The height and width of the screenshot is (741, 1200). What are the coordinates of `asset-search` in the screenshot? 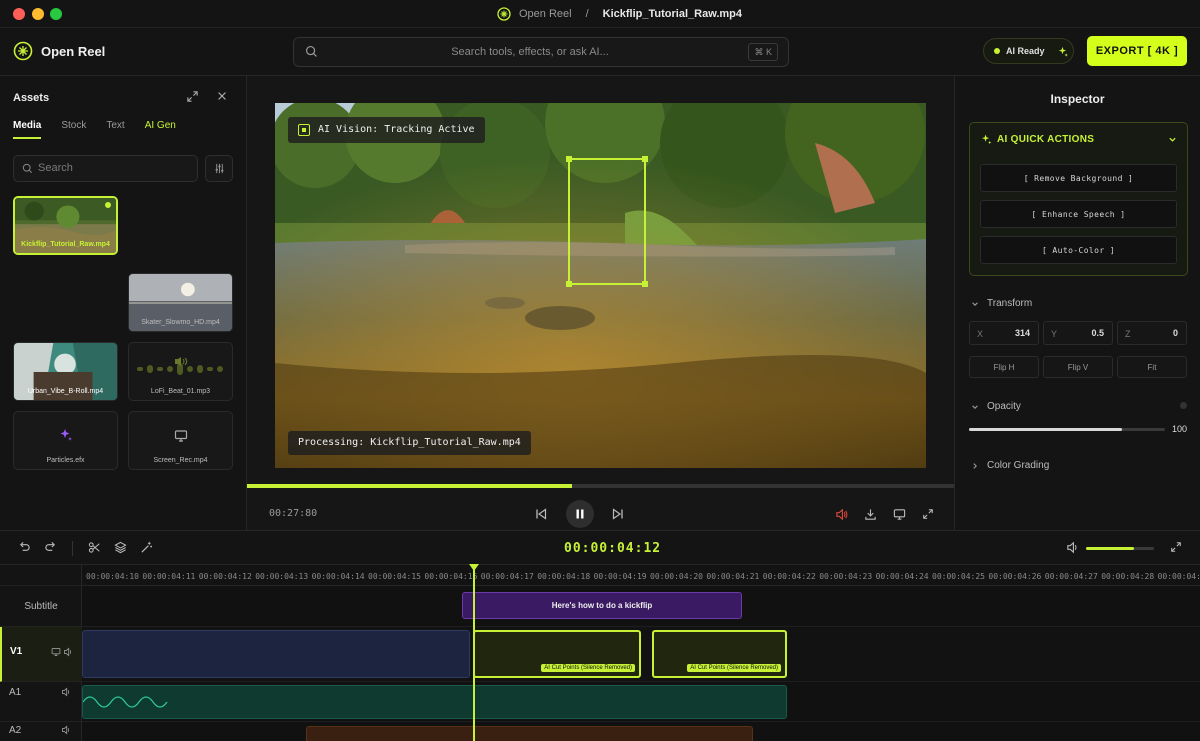 It's located at (105, 168).